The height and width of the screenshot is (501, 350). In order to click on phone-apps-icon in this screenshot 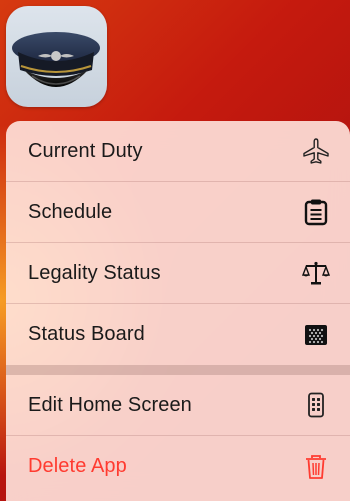, I will do `click(316, 405)`.